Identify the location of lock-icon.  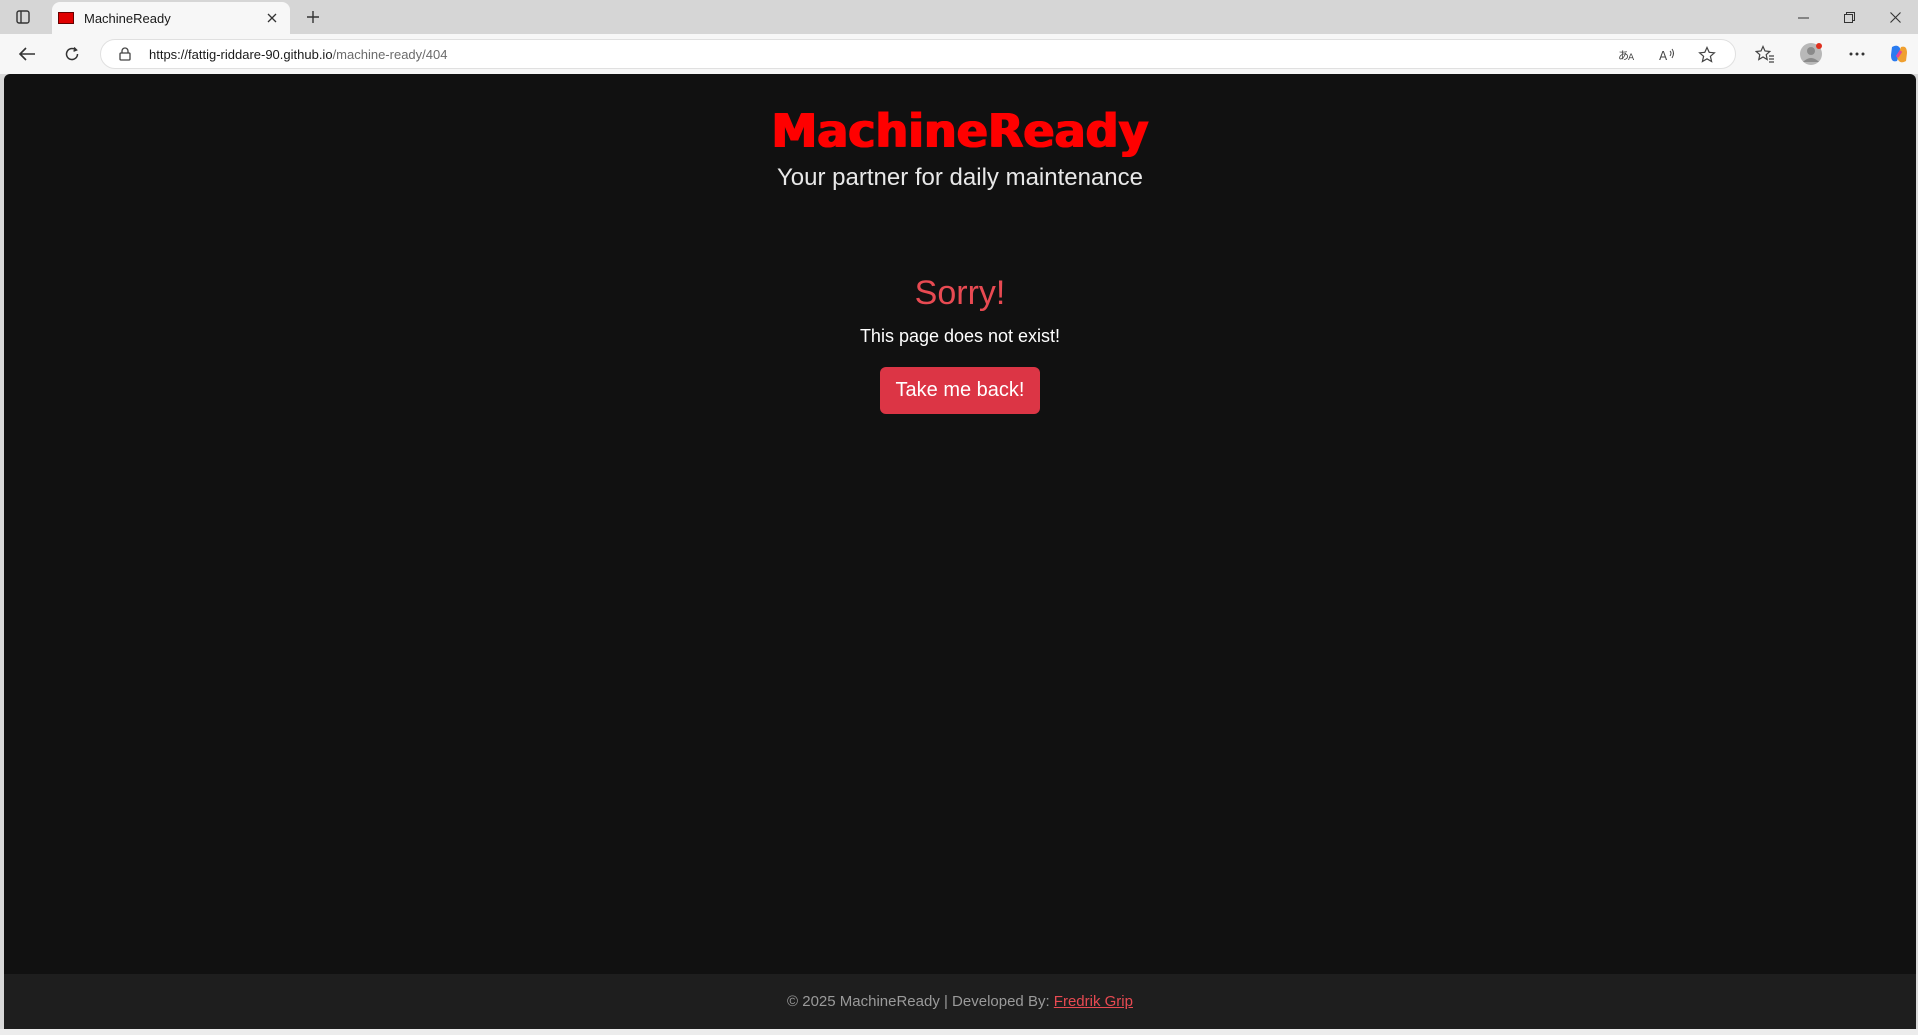
(125, 54).